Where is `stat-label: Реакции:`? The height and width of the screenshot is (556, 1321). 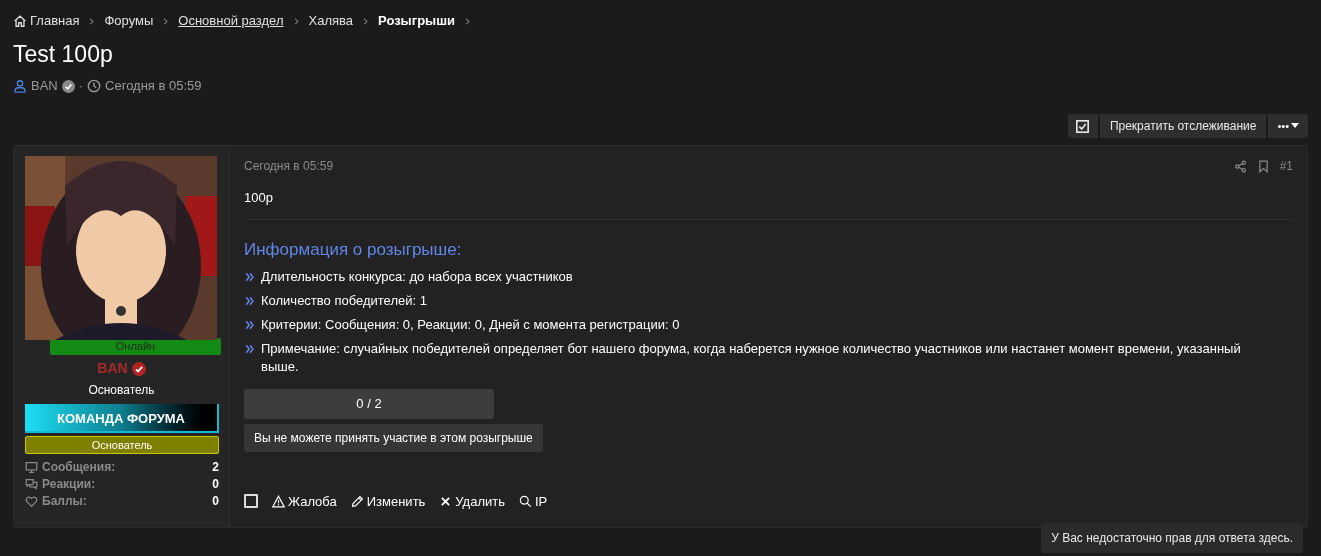 stat-label: Реакции: is located at coordinates (69, 484).